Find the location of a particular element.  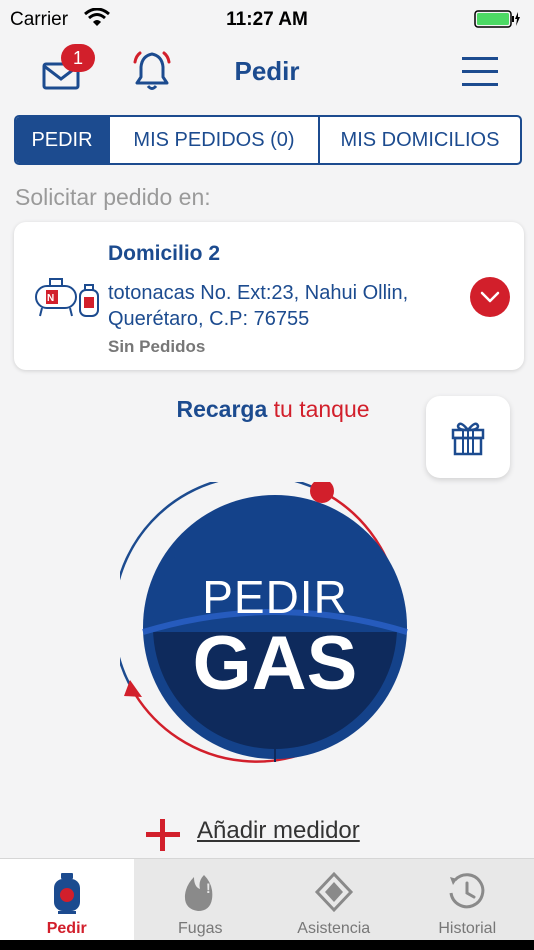

gas-tank-icon is located at coordinates (66, 893).